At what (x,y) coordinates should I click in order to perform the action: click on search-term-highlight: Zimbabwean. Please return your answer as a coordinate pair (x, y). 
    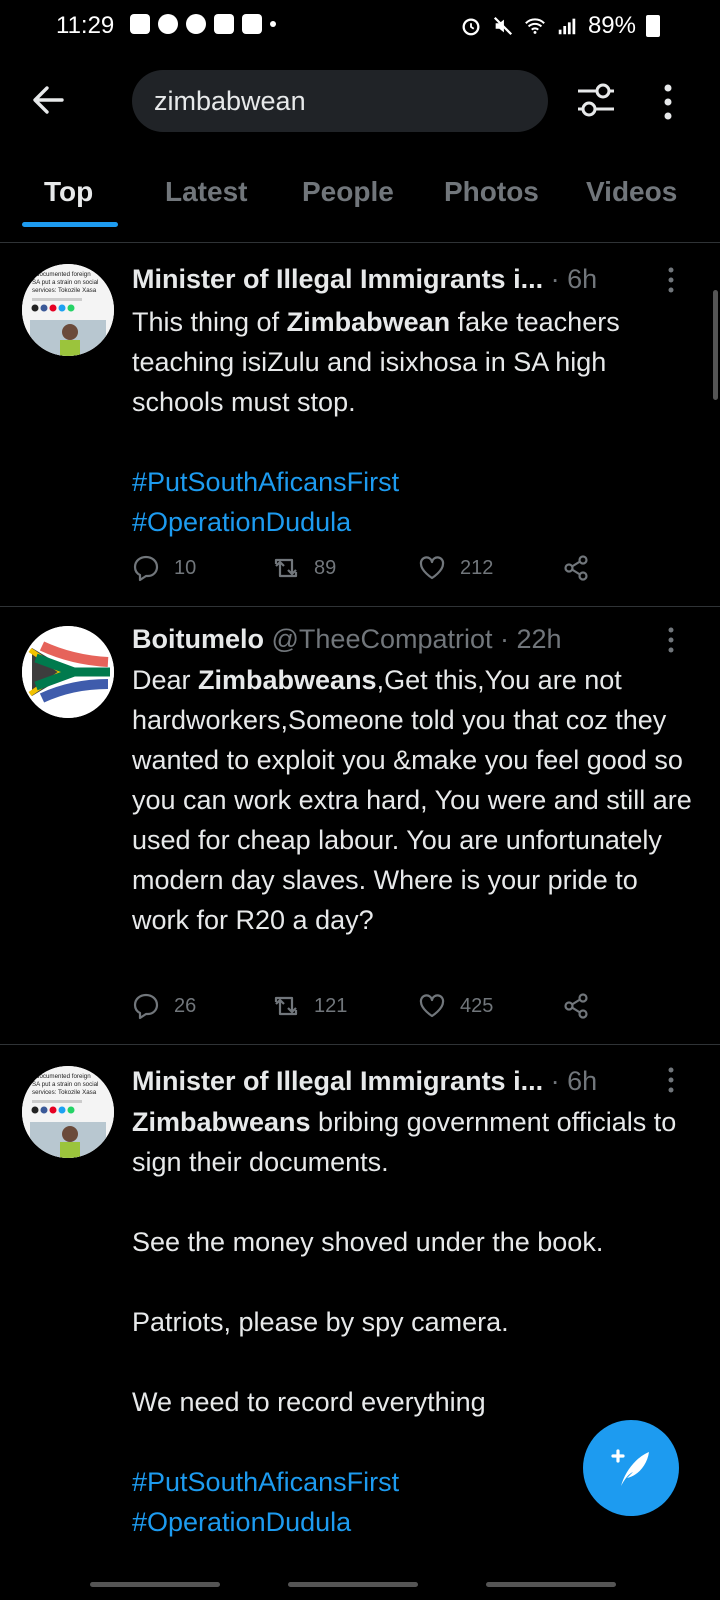
    Looking at the image, I should click on (368, 322).